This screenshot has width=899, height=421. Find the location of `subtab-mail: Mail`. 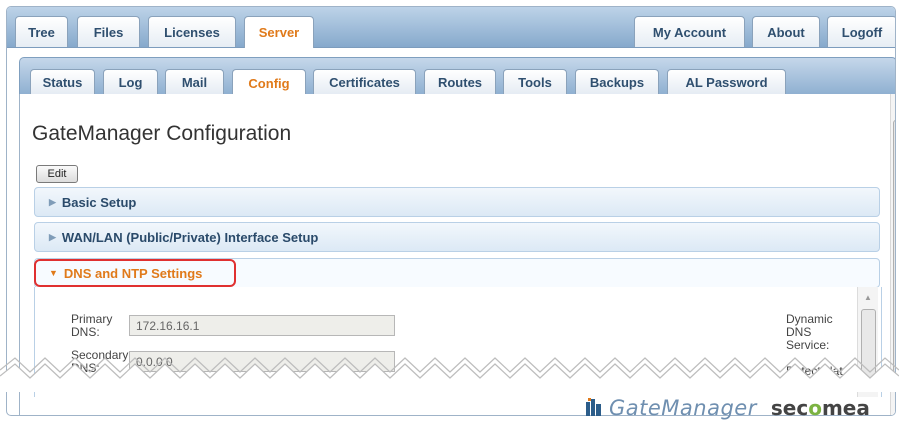

subtab-mail: Mail is located at coordinates (194, 82).